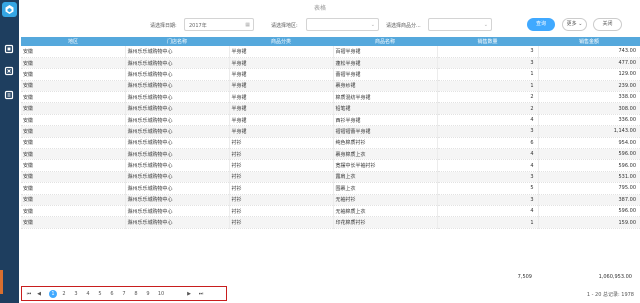  Describe the element at coordinates (247, 25) in the screenshot. I see `calendar-icon: ▦` at that location.